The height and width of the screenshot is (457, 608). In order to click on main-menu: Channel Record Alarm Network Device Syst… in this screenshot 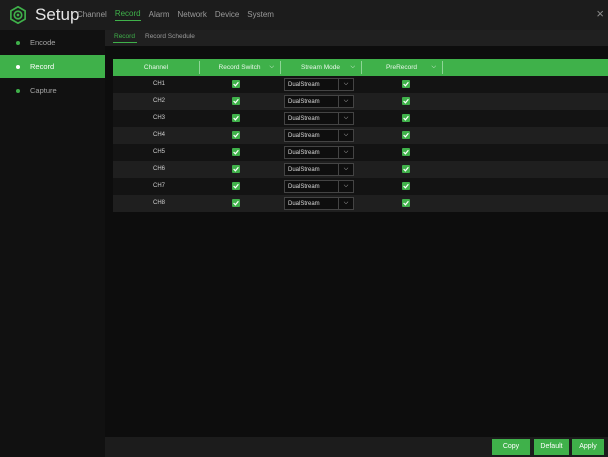, I will do `click(179, 15)`.